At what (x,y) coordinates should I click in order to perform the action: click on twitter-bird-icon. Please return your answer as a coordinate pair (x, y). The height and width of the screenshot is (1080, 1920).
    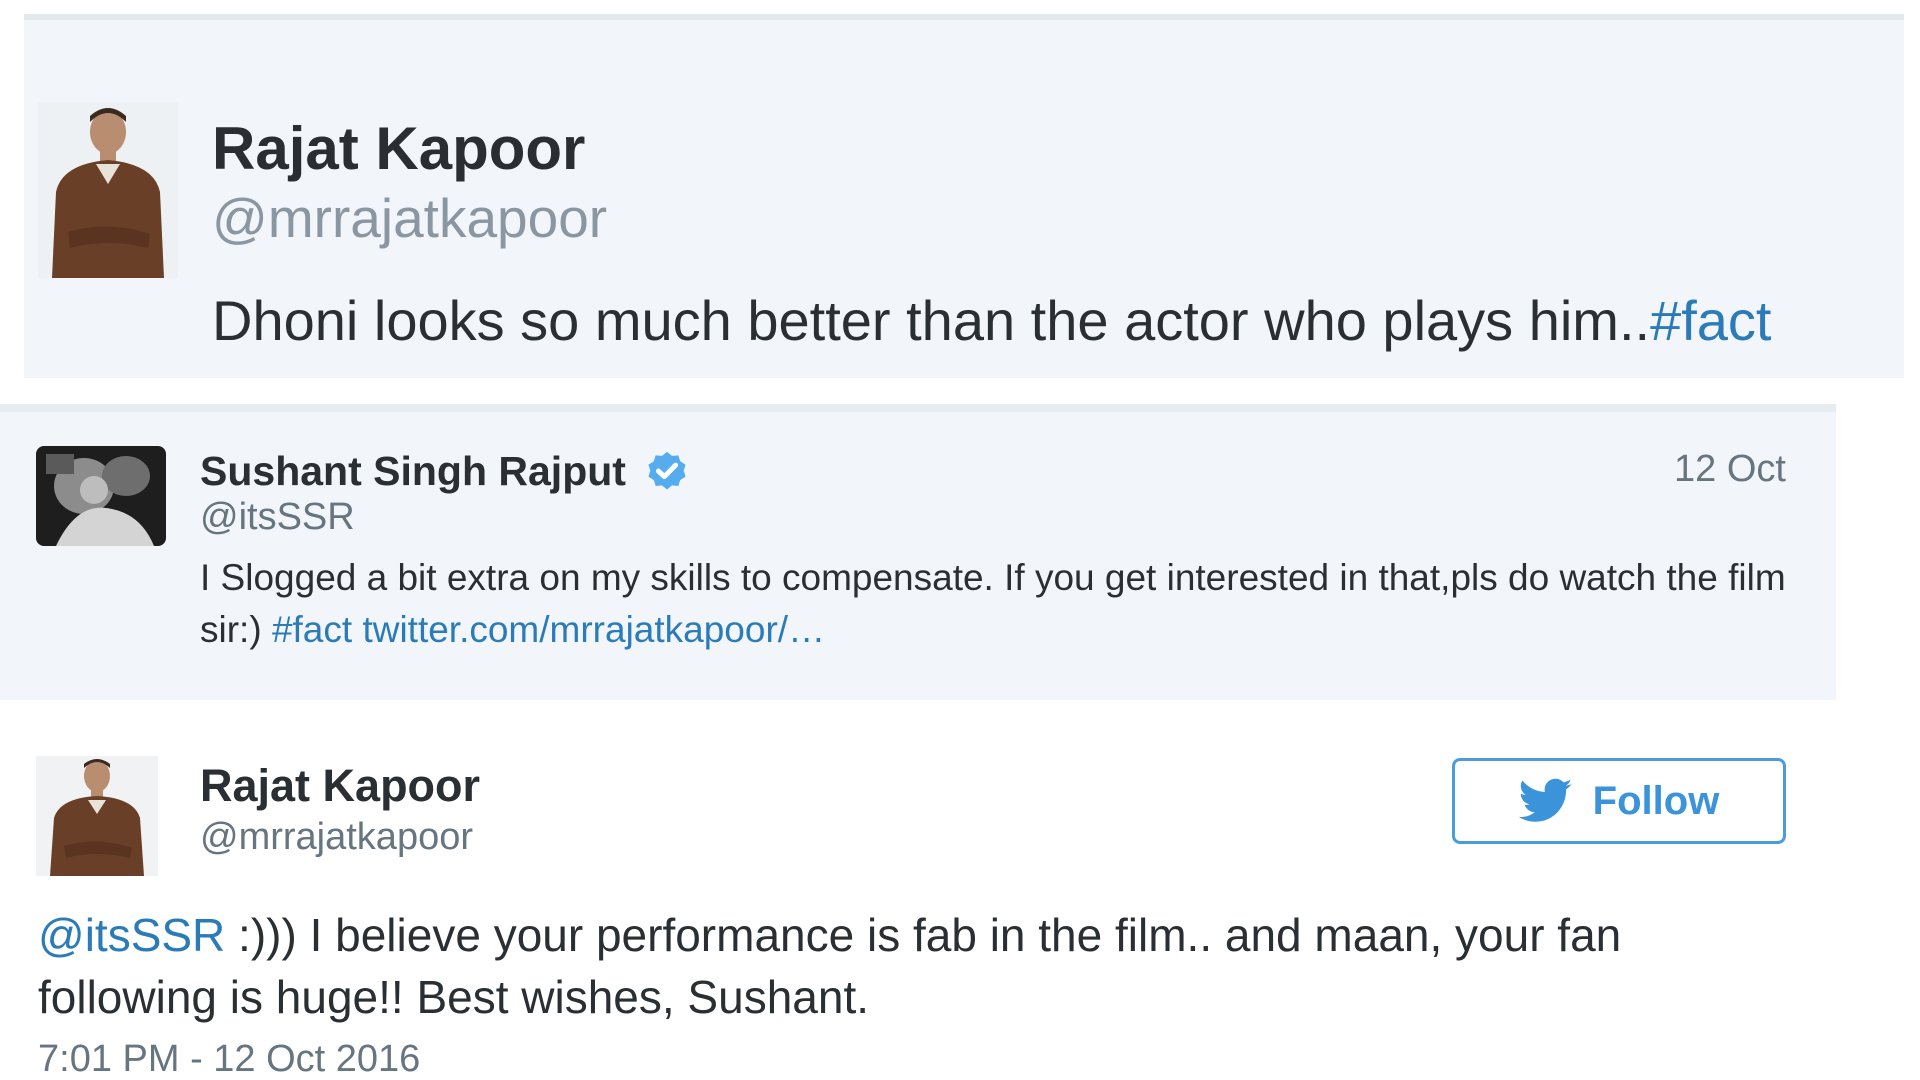
    Looking at the image, I should click on (1545, 800).